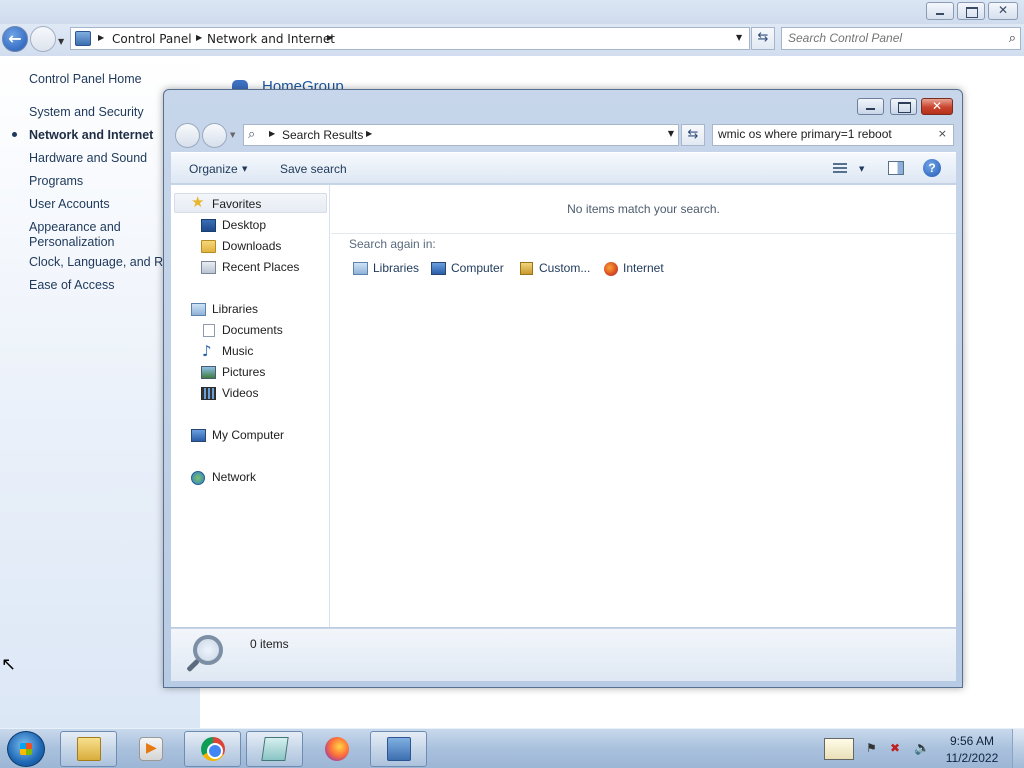 Image resolution: width=1024 pixels, height=768 pixels. What do you see at coordinates (873, 748) in the screenshot?
I see `action-center-flag-icon: ⚑` at bounding box center [873, 748].